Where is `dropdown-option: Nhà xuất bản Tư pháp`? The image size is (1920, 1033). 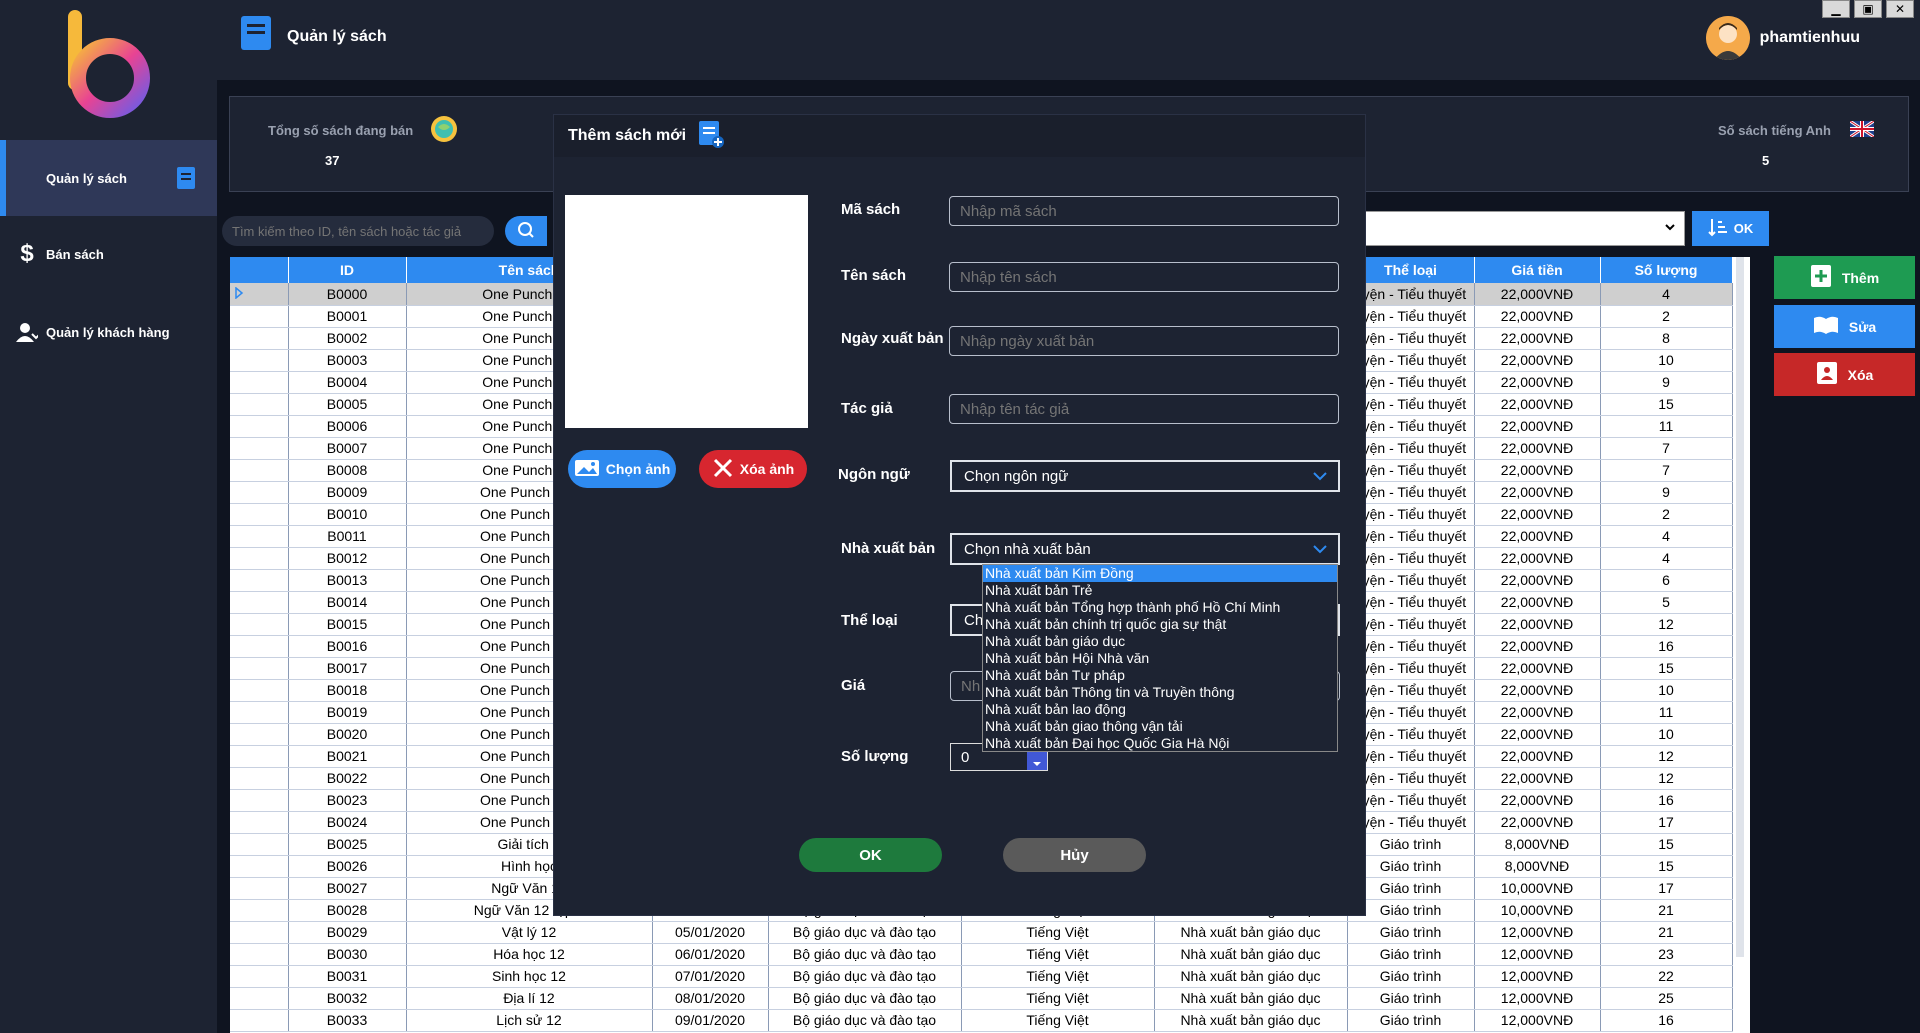 dropdown-option: Nhà xuất bản Tư pháp is located at coordinates (1160, 675).